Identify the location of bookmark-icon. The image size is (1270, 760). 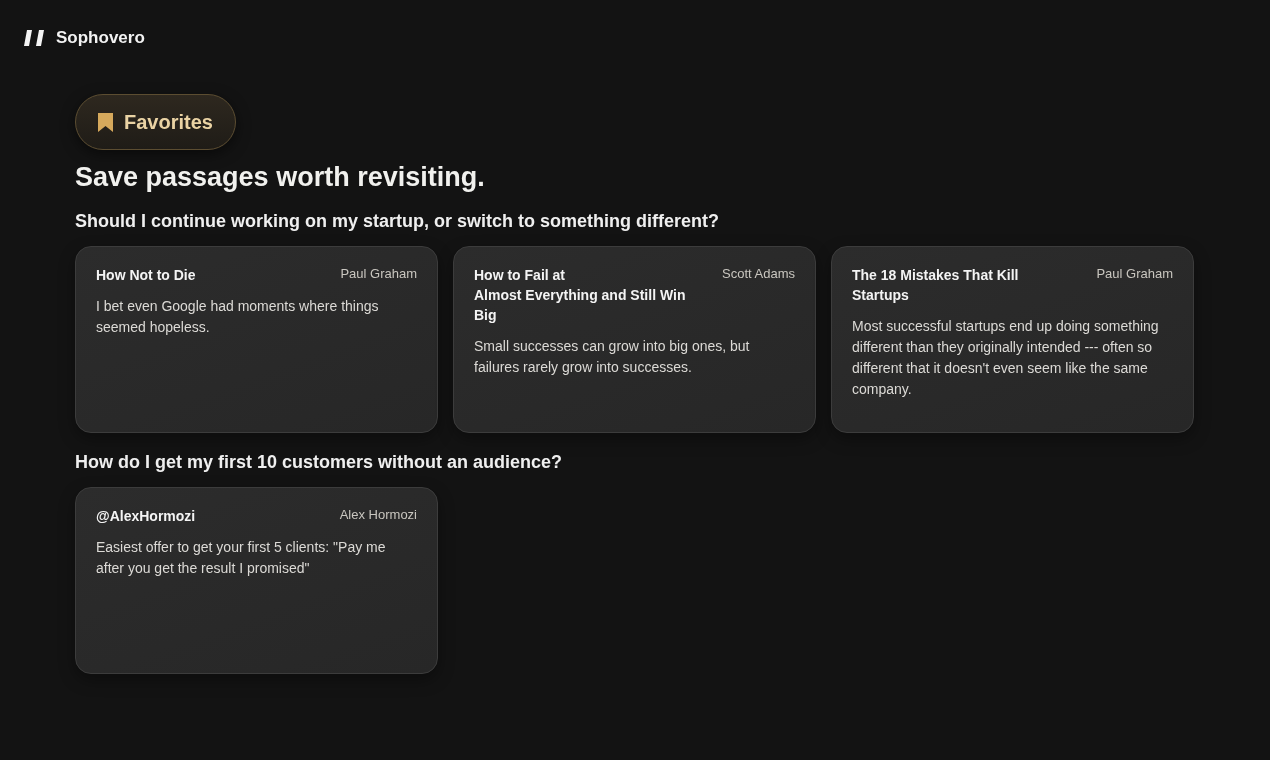
(105, 122).